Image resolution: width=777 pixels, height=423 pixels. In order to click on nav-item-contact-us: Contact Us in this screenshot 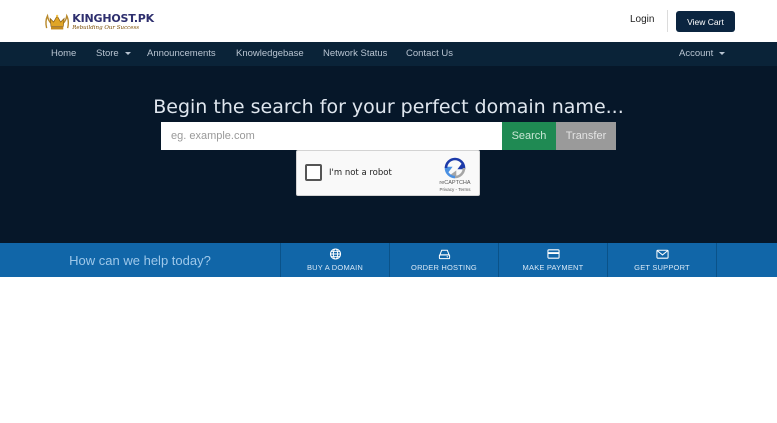, I will do `click(429, 53)`.